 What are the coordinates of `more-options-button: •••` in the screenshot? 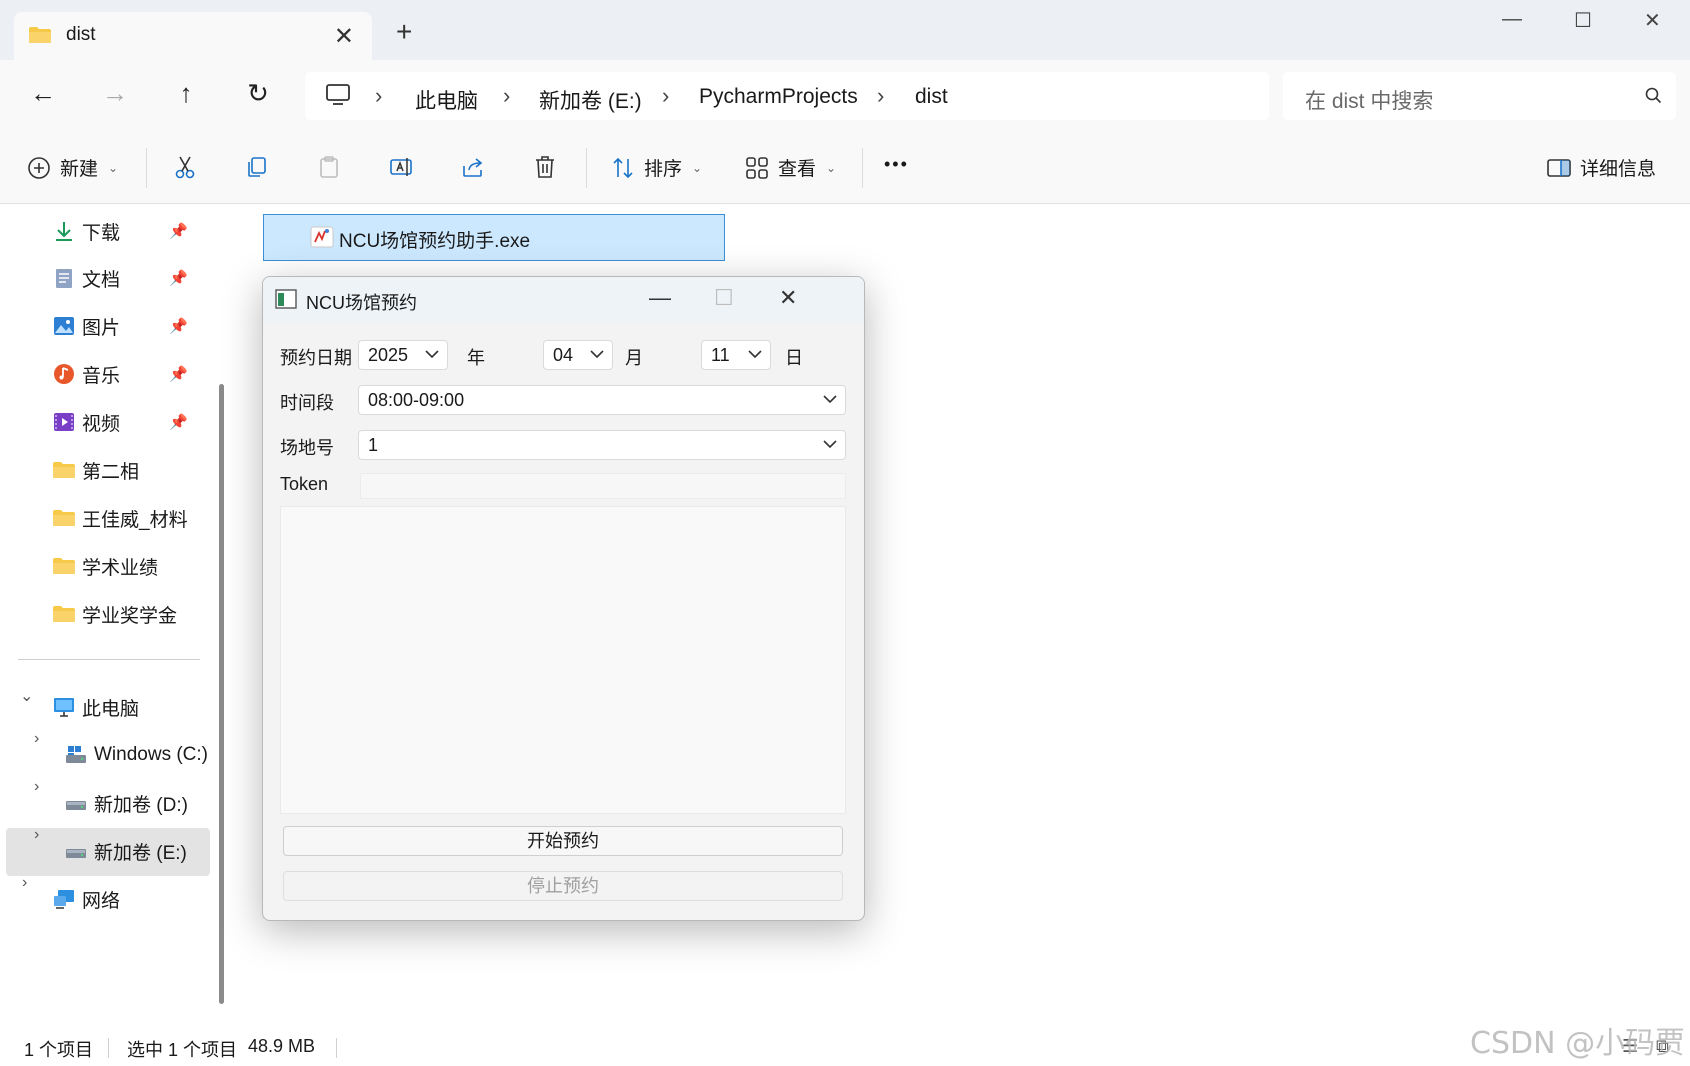 It's located at (896, 164).